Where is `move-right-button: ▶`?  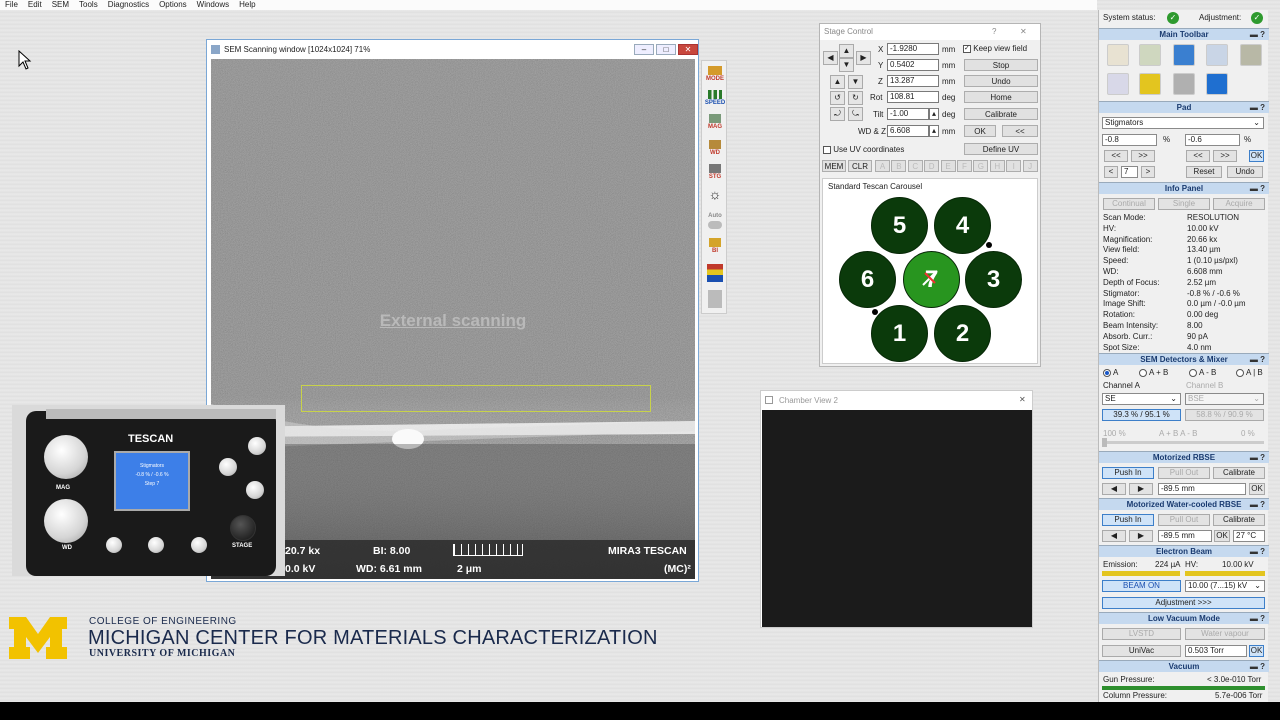
move-right-button: ▶ is located at coordinates (863, 58).